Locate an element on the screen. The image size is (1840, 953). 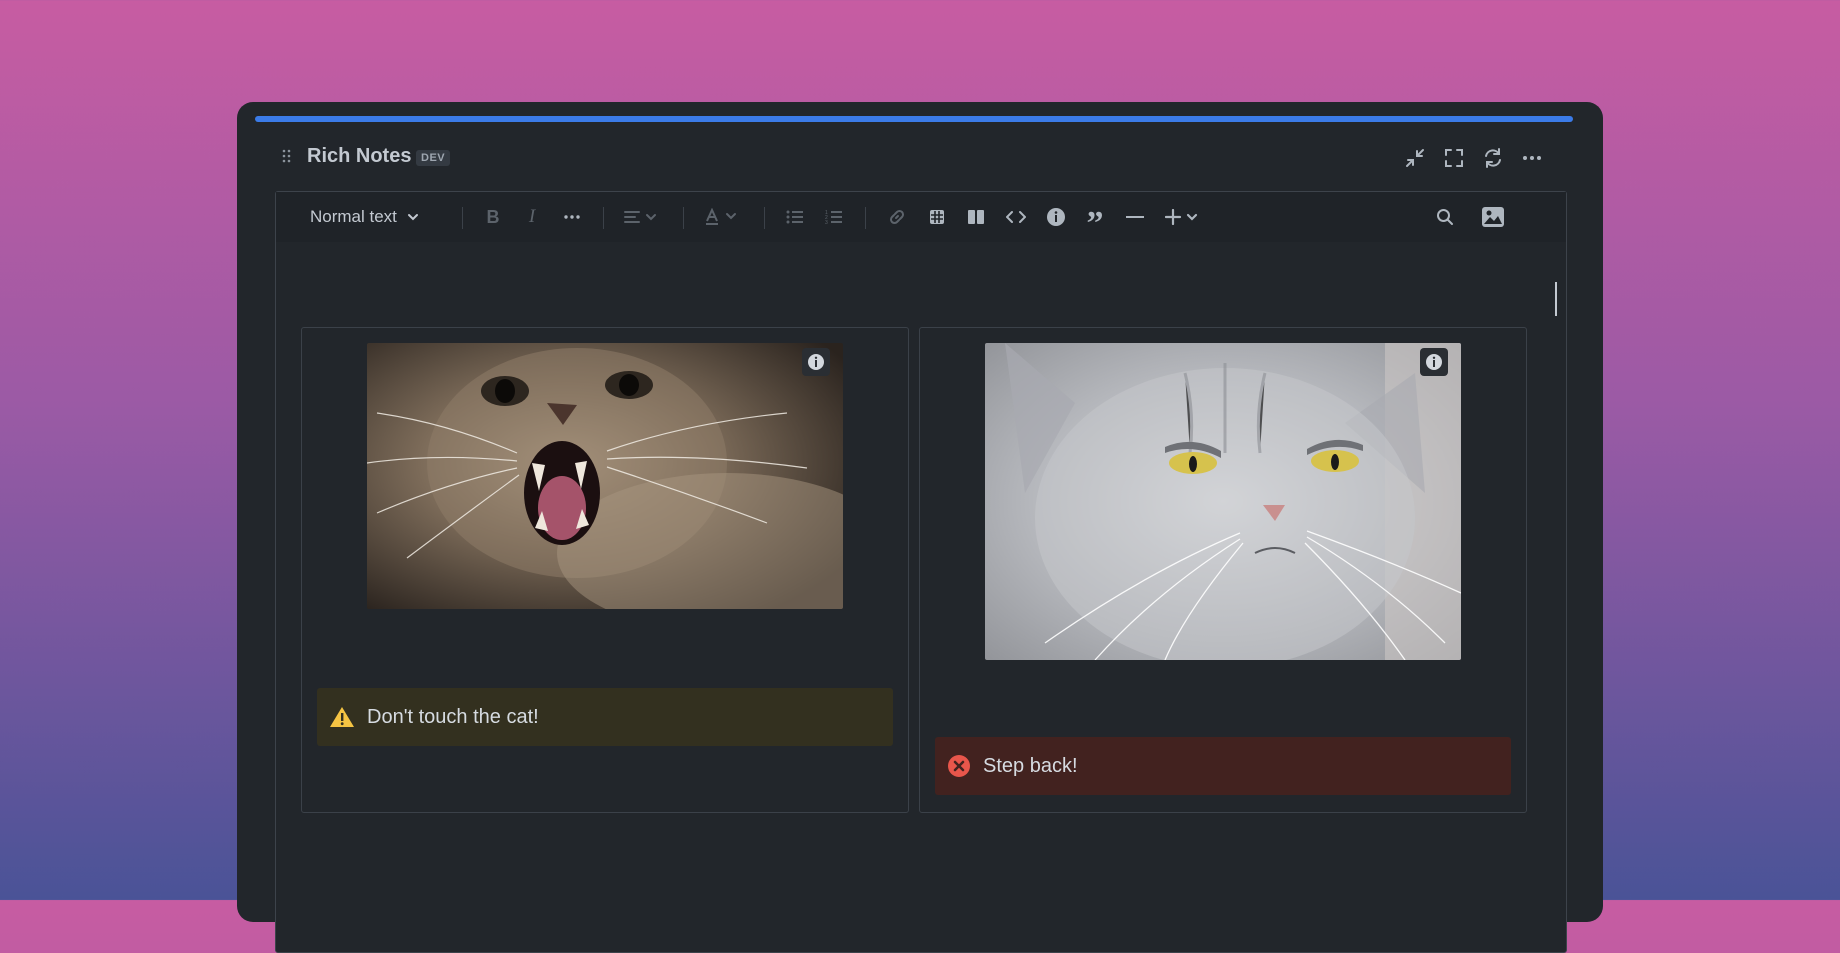
layout-icon is located at coordinates (976, 217).